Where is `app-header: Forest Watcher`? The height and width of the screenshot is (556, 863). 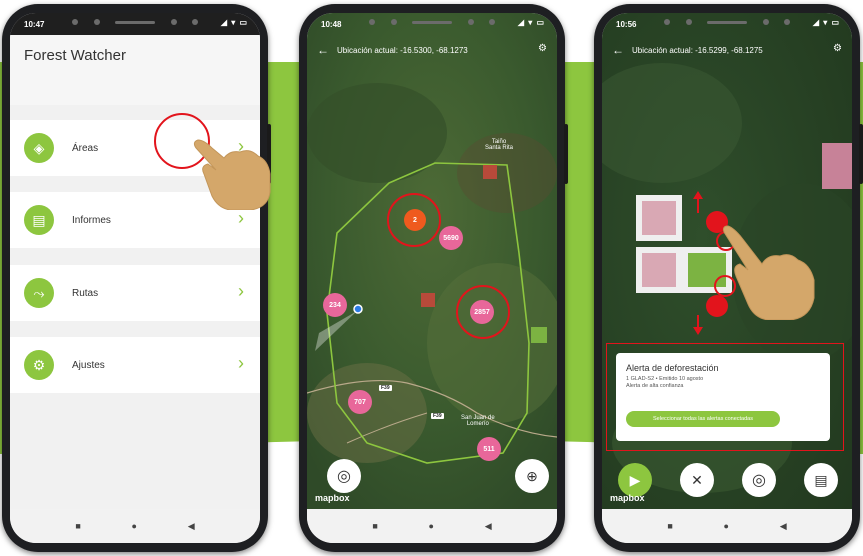 app-header: Forest Watcher is located at coordinates (135, 70).